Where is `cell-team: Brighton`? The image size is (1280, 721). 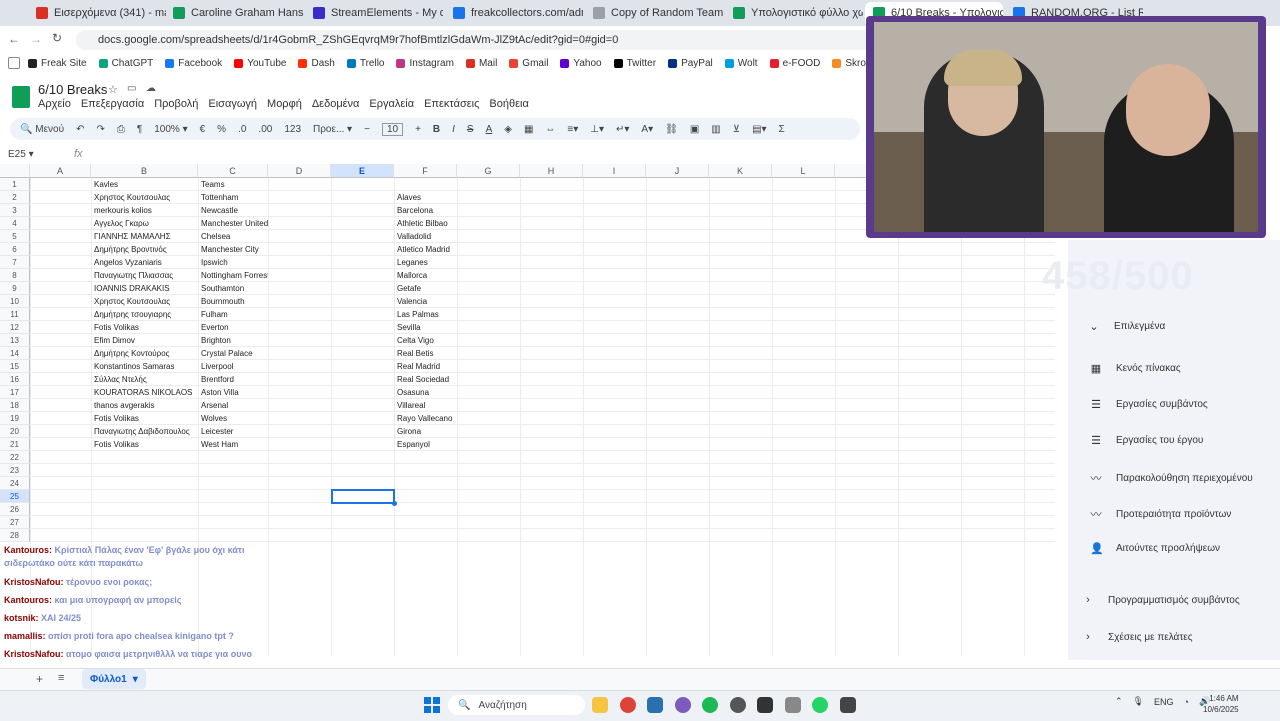
cell-team: Brighton is located at coordinates (233, 340).